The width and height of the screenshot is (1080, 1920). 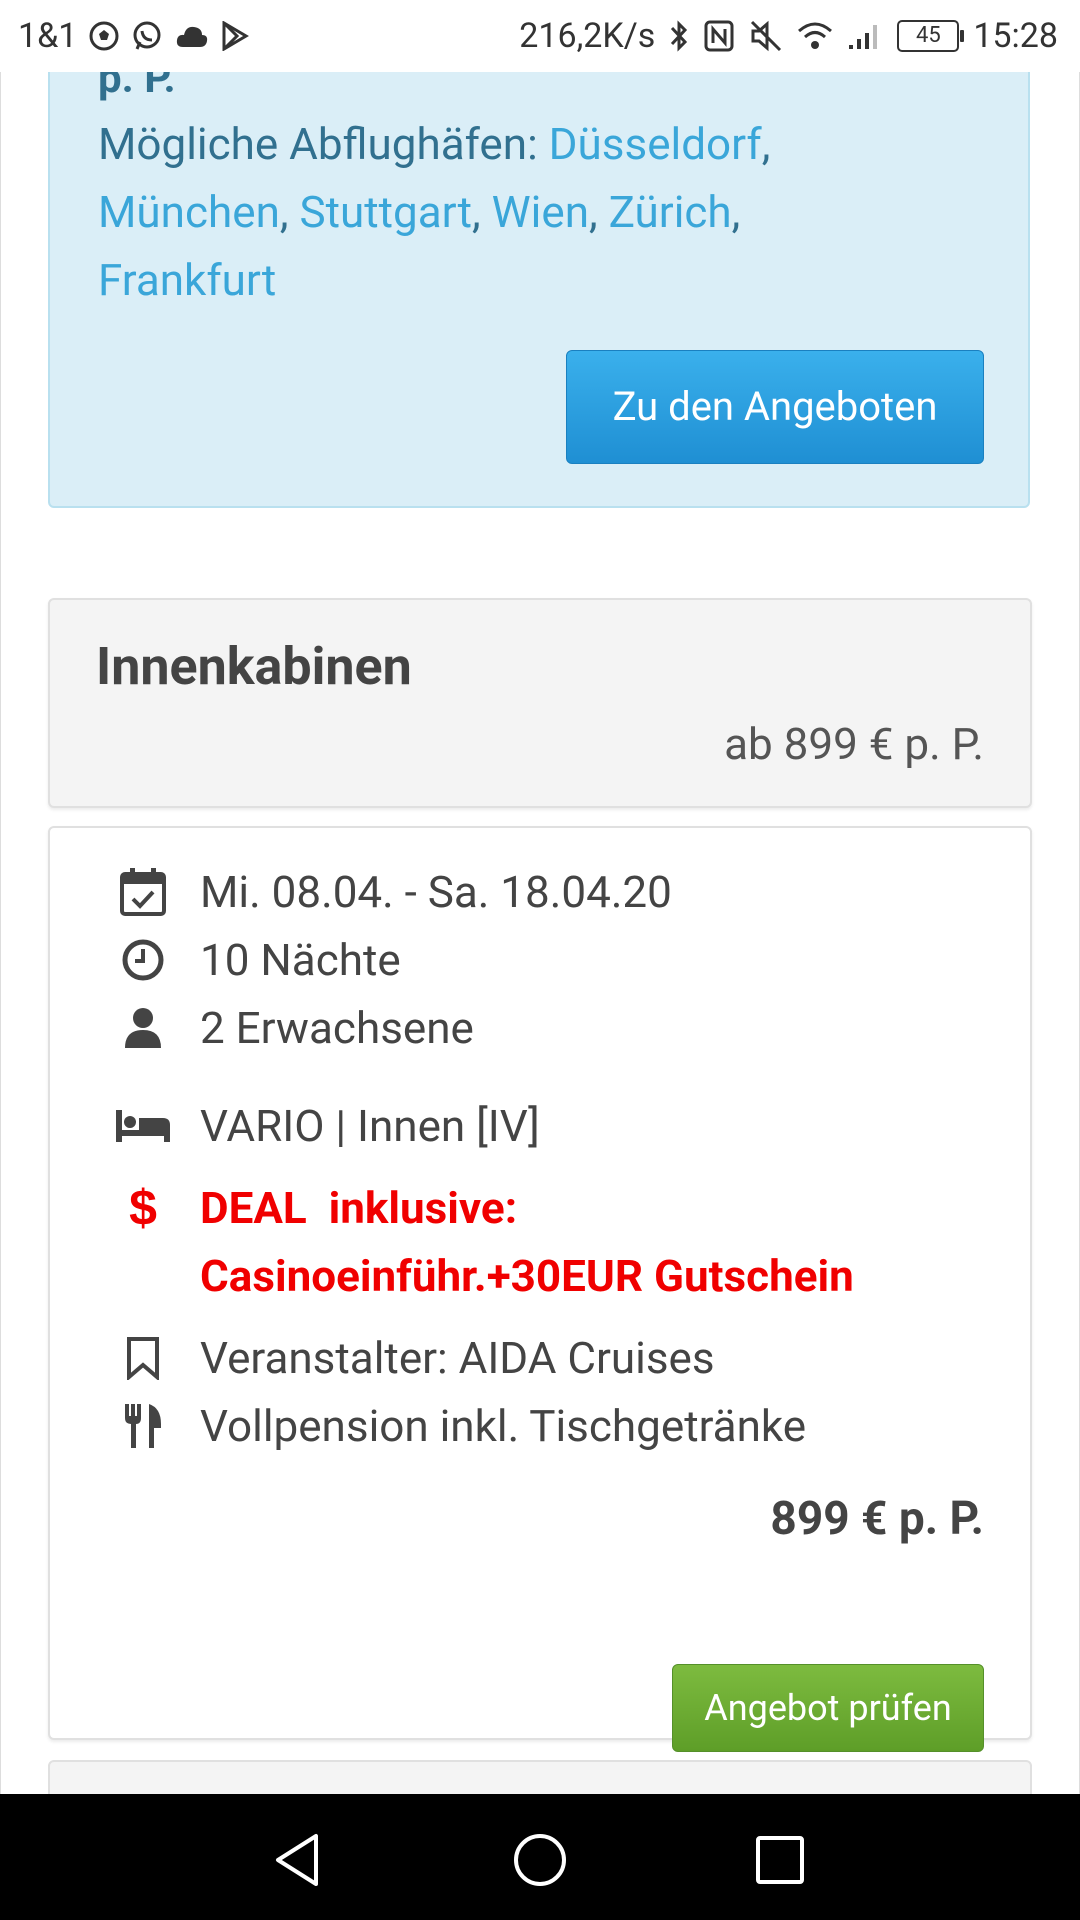 I want to click on offer-travellers: 2 Erwachsene, so click(x=337, y=1028).